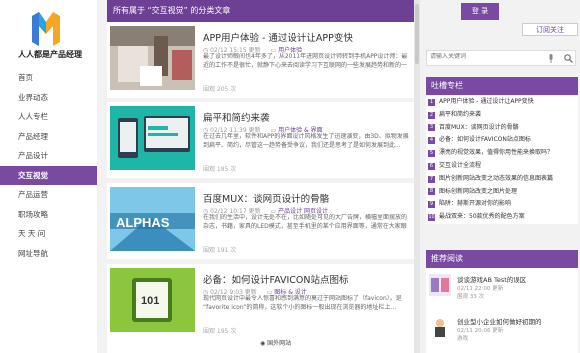 This screenshot has width=580, height=353. I want to click on category-header: 所有属于 “交互视觉” 的分类文章, so click(262, 11).